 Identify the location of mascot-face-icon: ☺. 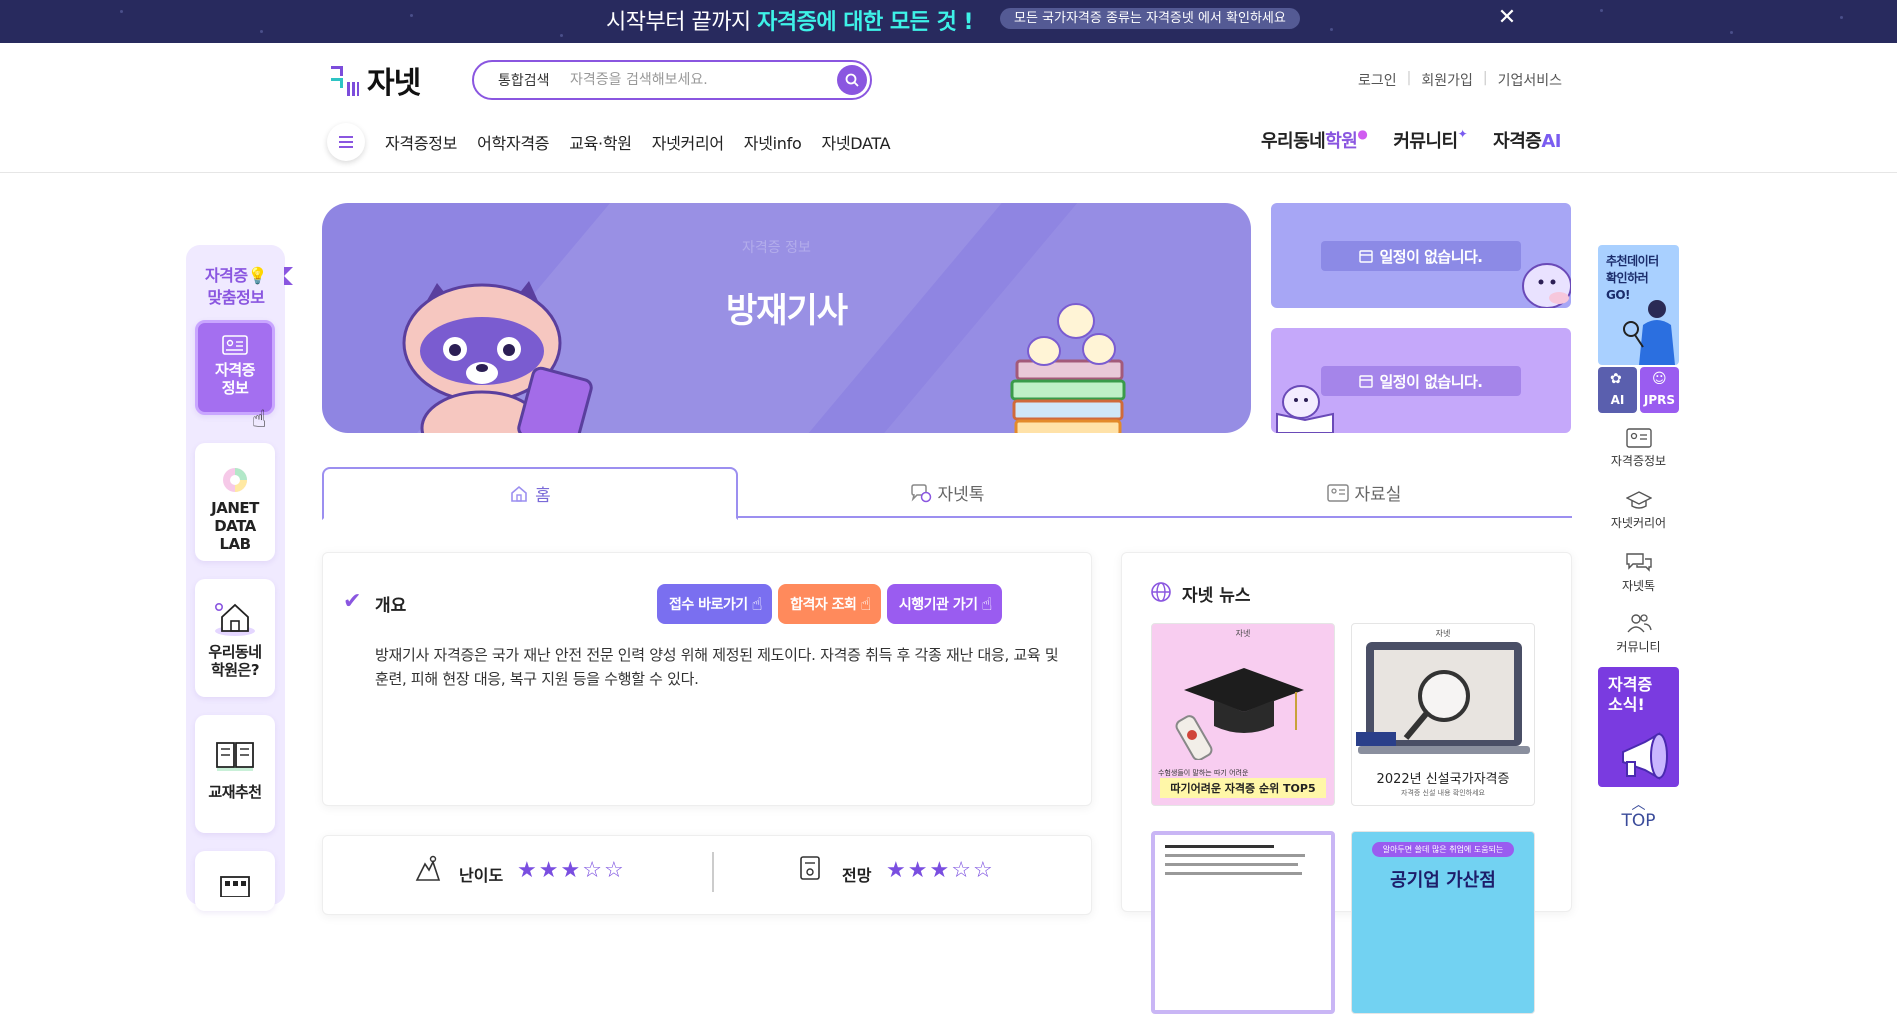
(1659, 379).